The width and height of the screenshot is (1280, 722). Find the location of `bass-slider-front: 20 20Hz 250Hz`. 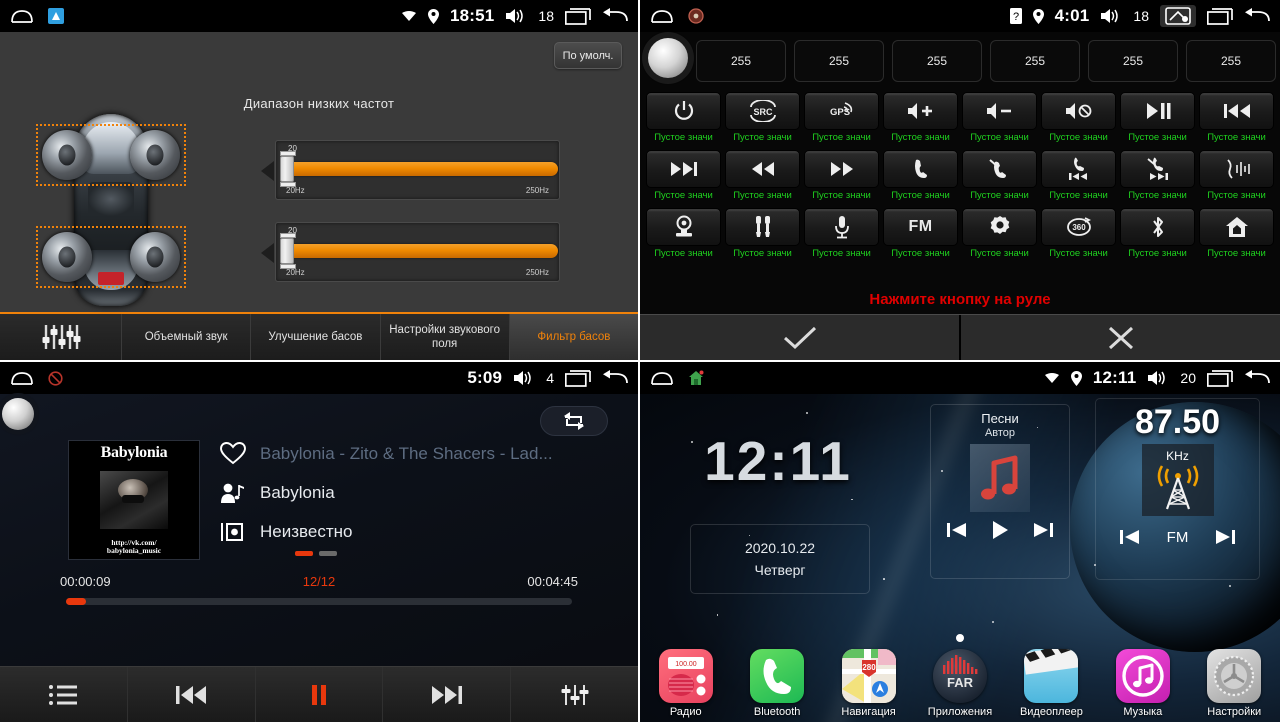

bass-slider-front: 20 20Hz 250Hz is located at coordinates (410, 170).